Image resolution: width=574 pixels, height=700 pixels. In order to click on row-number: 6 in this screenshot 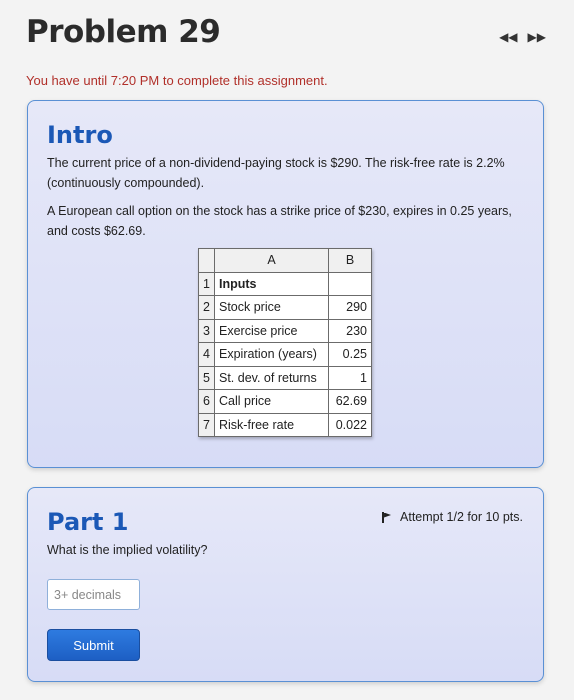, I will do `click(206, 401)`.